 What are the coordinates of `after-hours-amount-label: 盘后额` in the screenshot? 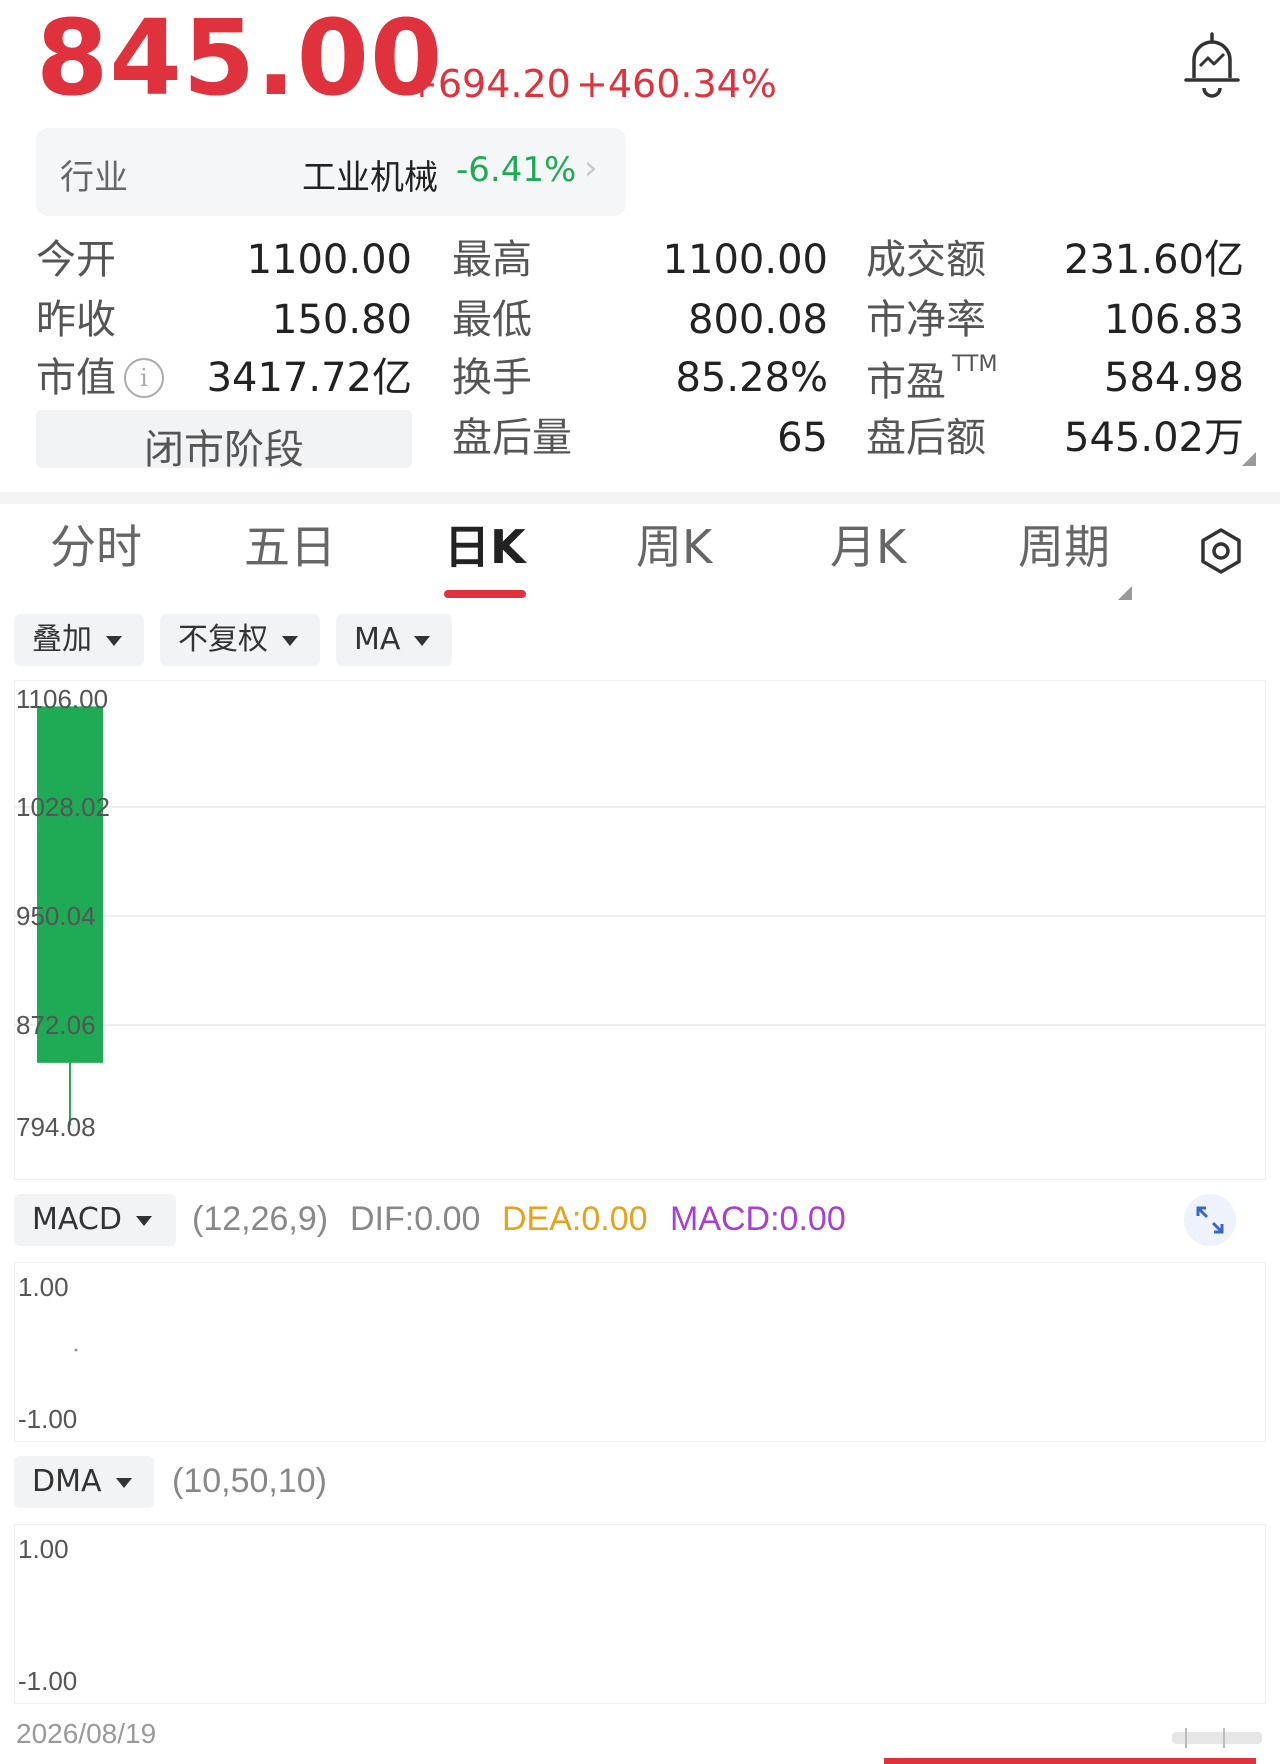 It's located at (926, 438).